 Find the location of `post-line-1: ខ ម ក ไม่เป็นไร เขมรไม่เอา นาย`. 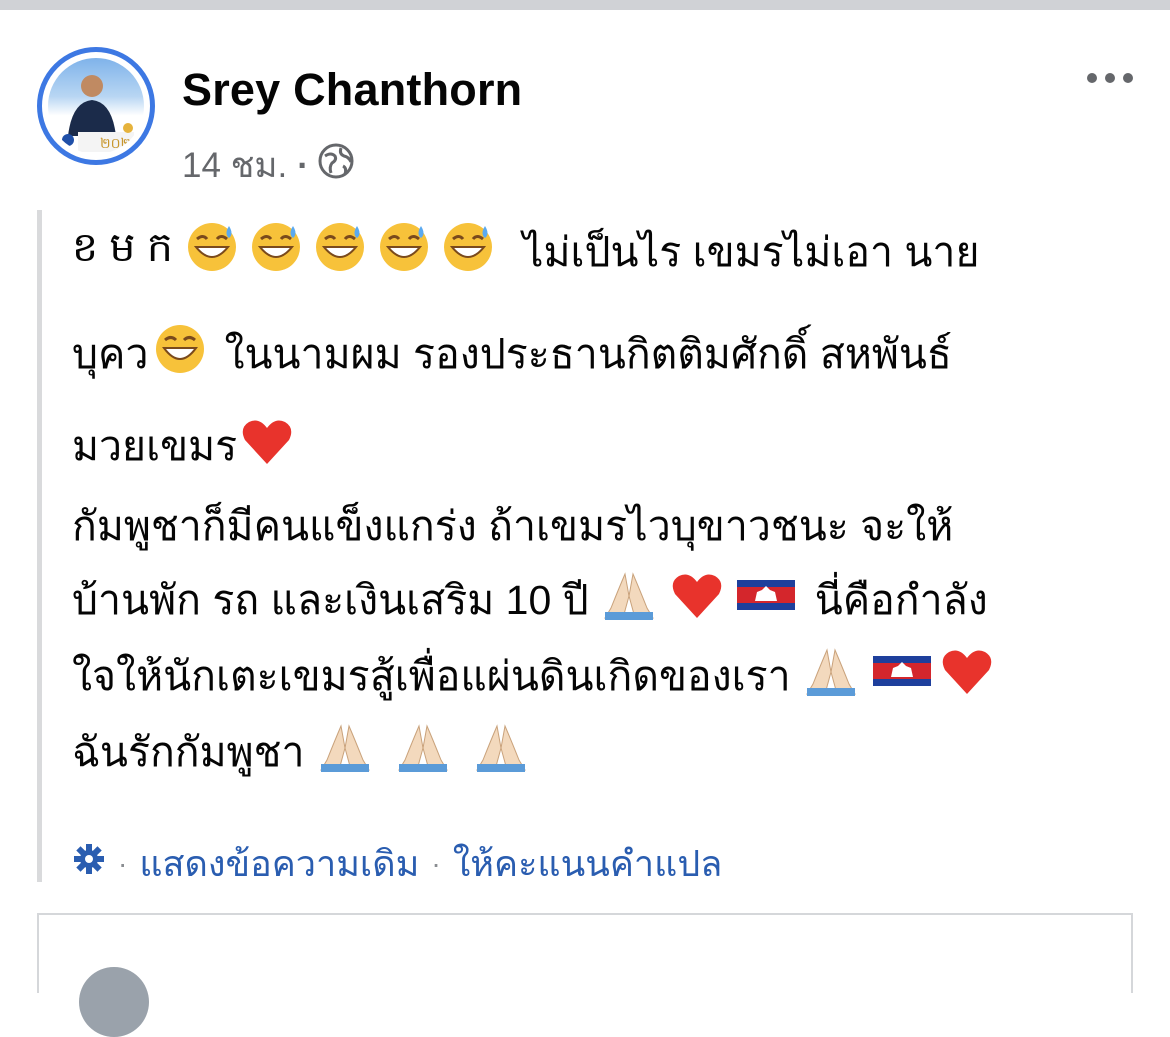

post-line-1: ខ ម ក ไม่เป็นไร เขมรไม่เอา นาย is located at coordinates (526, 252).